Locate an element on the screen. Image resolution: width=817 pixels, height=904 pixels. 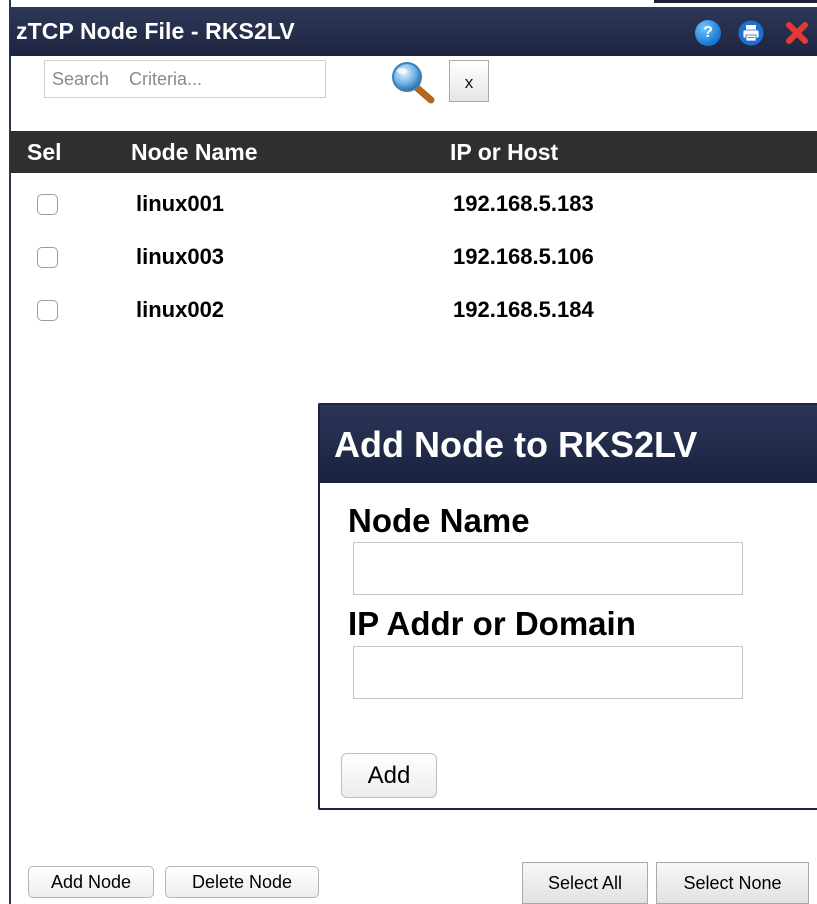
node-name-cell: linux002 is located at coordinates (180, 309).